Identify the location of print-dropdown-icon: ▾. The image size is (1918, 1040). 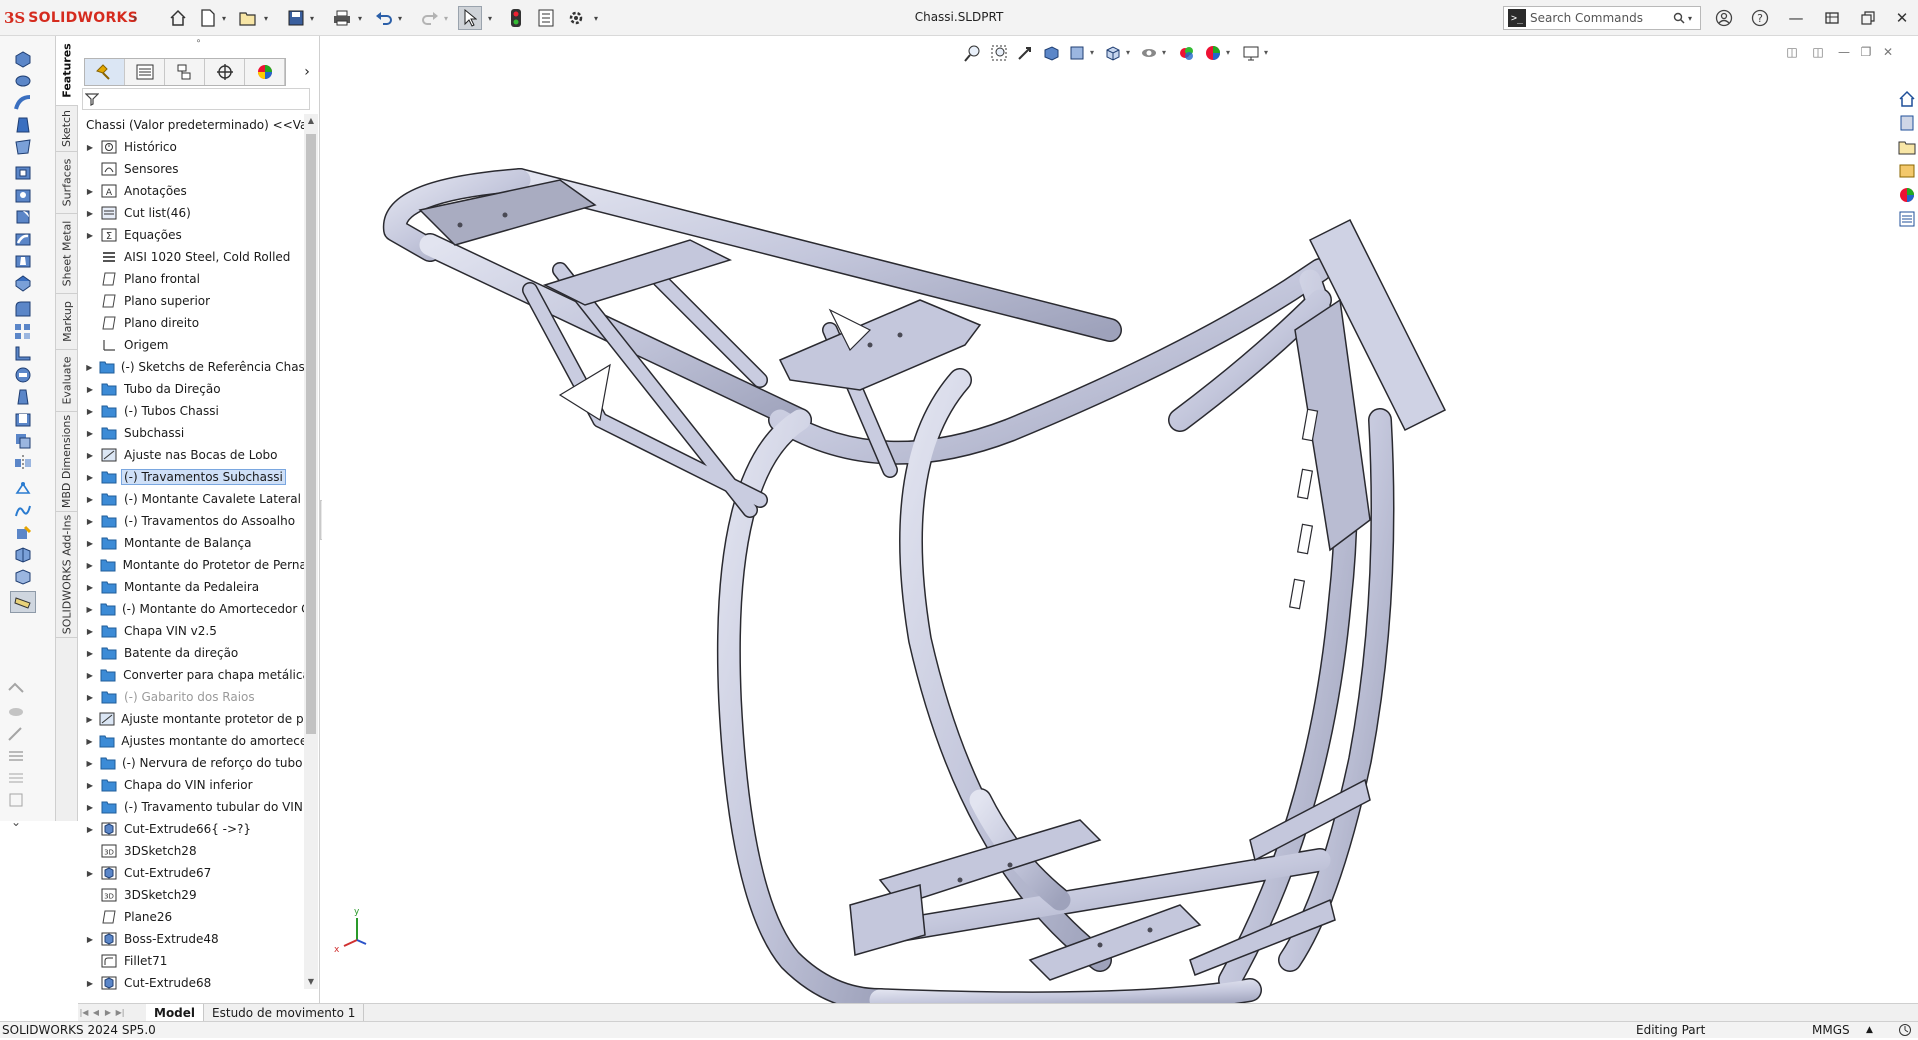
(360, 18).